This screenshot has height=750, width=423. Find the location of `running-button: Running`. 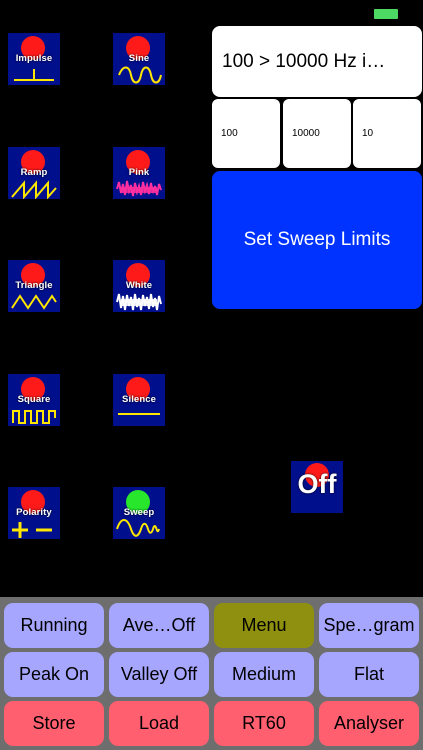

running-button: Running is located at coordinates (54, 625).